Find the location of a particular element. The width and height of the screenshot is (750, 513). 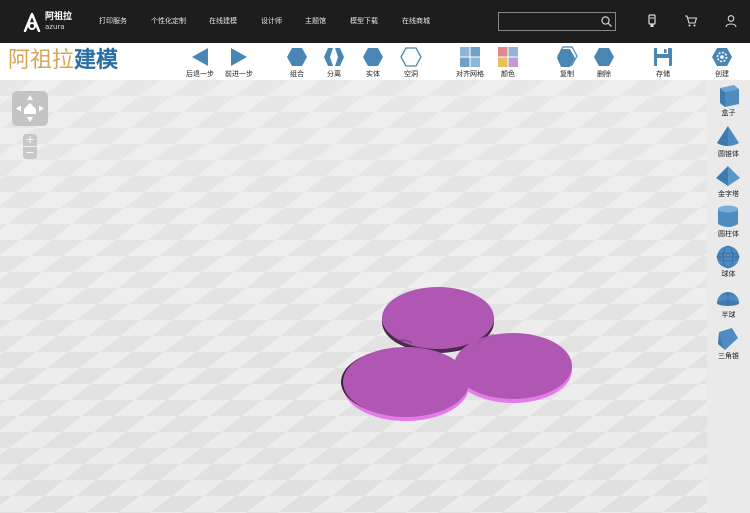

align-grid-icon is located at coordinates (470, 57).